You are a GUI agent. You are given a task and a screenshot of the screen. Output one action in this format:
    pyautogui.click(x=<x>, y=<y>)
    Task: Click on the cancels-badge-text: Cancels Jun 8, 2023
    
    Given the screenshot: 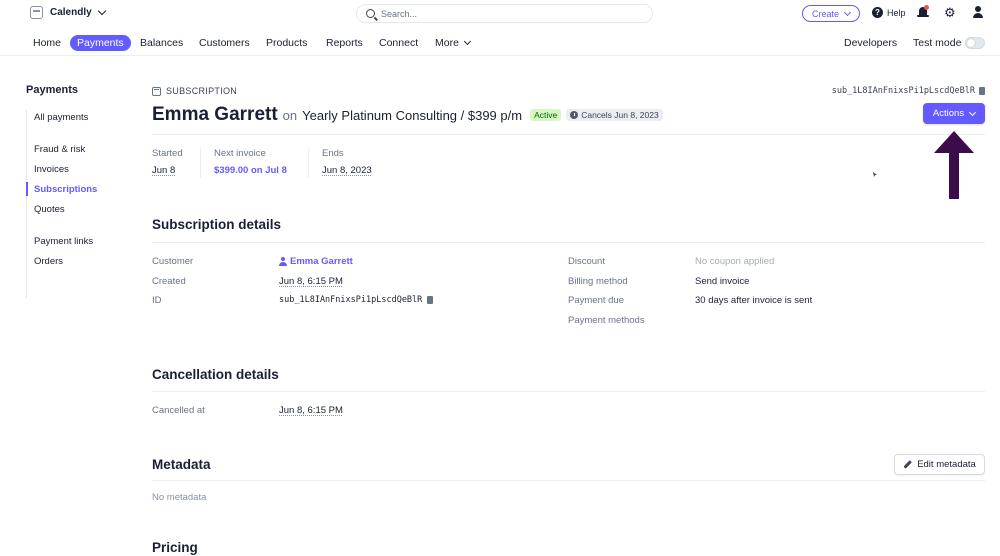 What is the action you would take?
    pyautogui.click(x=620, y=115)
    